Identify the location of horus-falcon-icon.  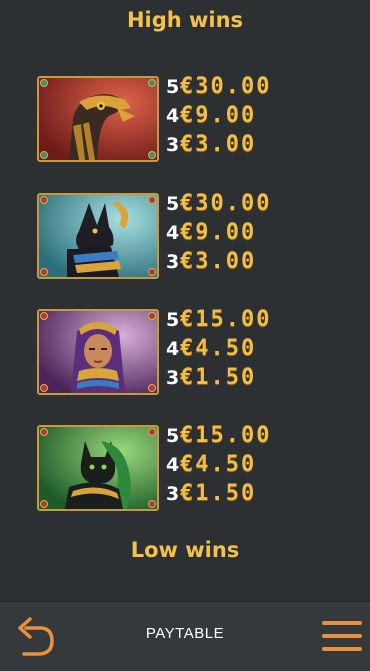
(98, 119).